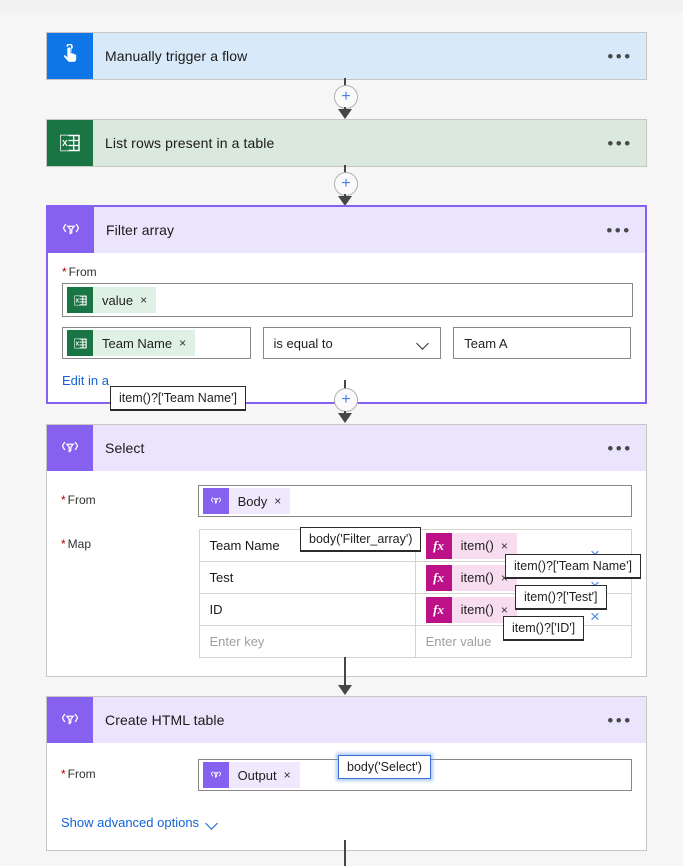 This screenshot has height=866, width=683. Describe the element at coordinates (346, 720) in the screenshot. I see `card-header: Create HTML table •••` at that location.